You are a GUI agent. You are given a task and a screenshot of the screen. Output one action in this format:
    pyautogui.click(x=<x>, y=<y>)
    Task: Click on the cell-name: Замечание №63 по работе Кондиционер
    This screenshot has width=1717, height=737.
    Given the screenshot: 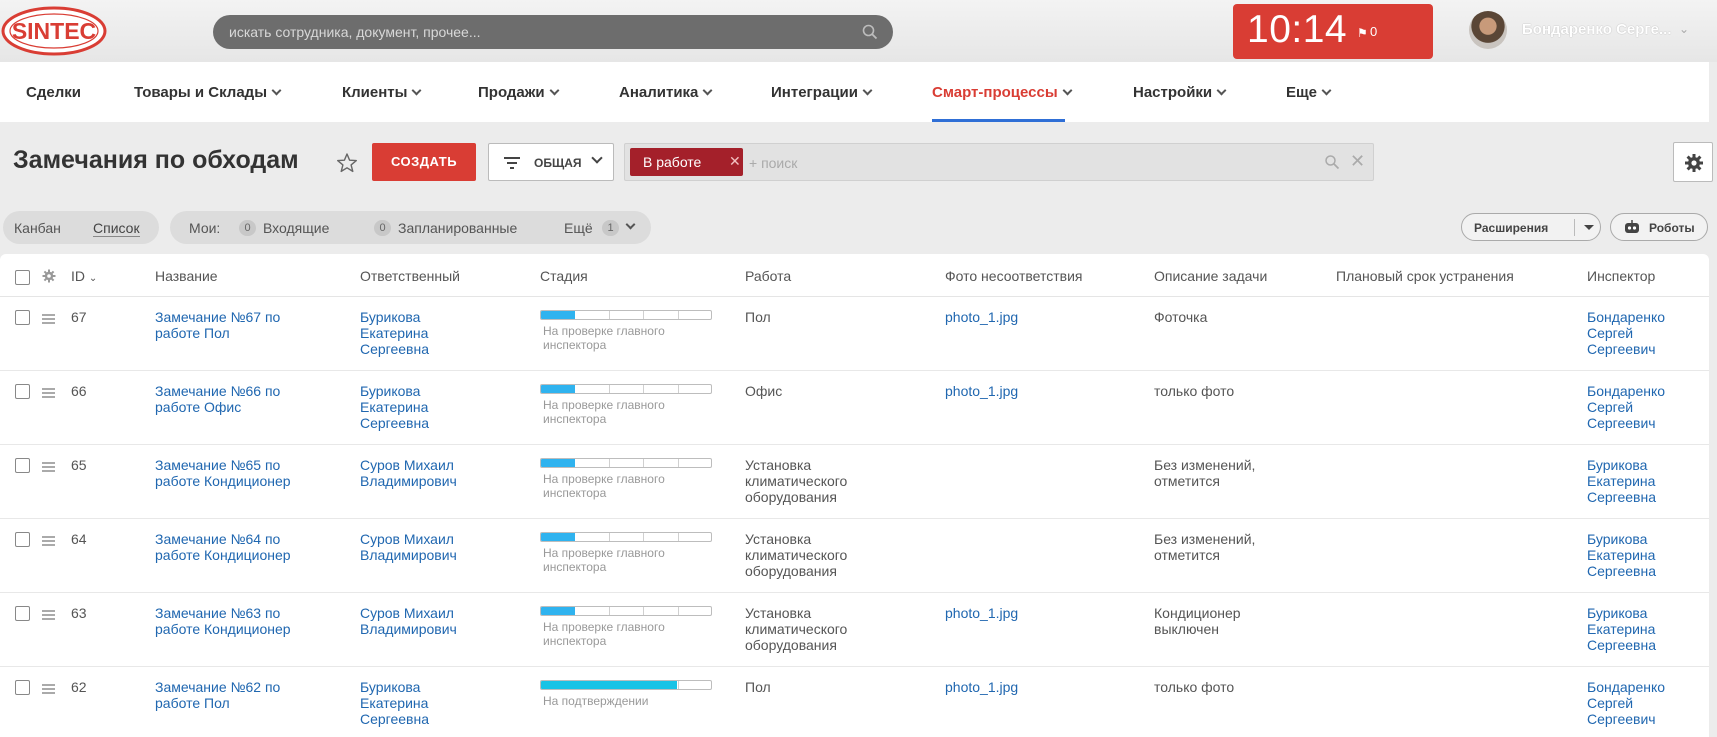 What is the action you would take?
    pyautogui.click(x=223, y=621)
    